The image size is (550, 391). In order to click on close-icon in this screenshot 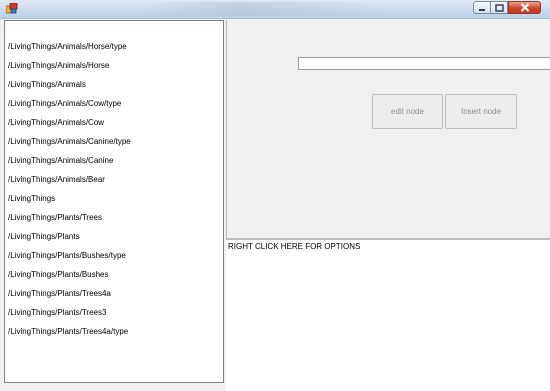, I will do `click(524, 7)`.